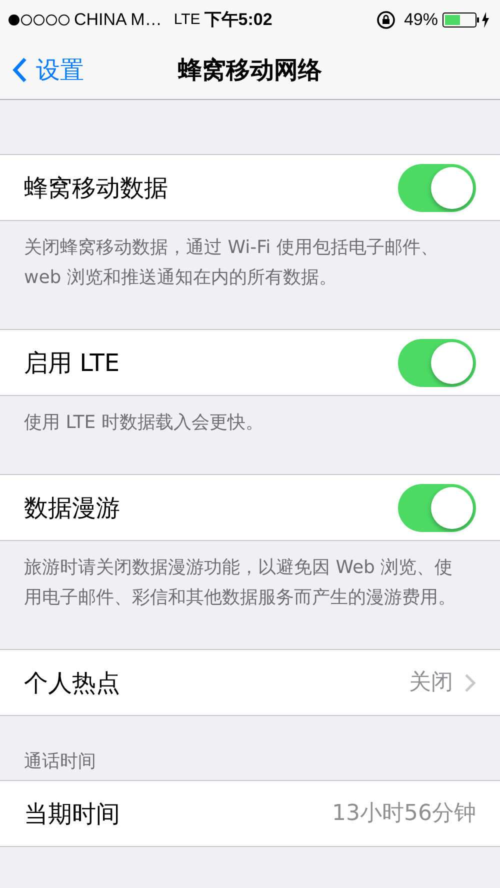  What do you see at coordinates (20, 69) in the screenshot?
I see `back-chevron-icon` at bounding box center [20, 69].